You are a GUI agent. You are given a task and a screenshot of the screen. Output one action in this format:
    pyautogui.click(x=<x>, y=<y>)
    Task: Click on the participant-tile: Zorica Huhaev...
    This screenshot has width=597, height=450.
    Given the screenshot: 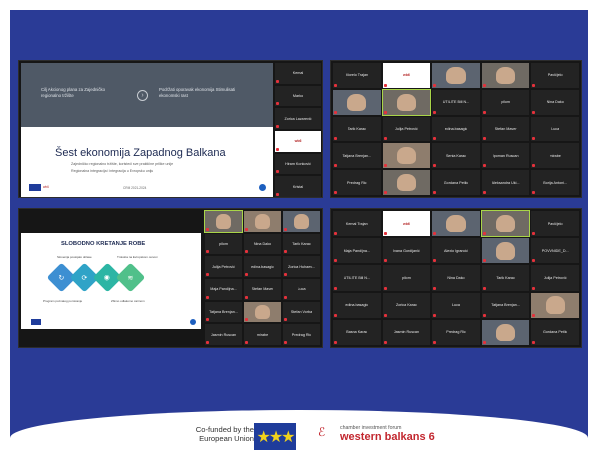 What is the action you would take?
    pyautogui.click(x=301, y=266)
    